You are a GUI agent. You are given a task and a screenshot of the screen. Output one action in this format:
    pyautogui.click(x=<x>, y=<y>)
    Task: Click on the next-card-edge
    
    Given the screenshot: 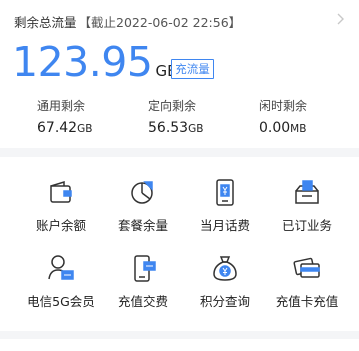 What is the action you would take?
    pyautogui.click(x=179, y=345)
    